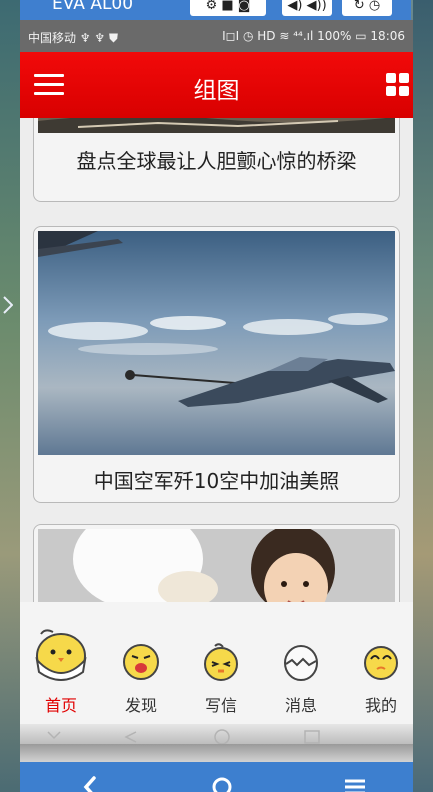 The image size is (433, 792). I want to click on side-handle-icon, so click(8, 305).